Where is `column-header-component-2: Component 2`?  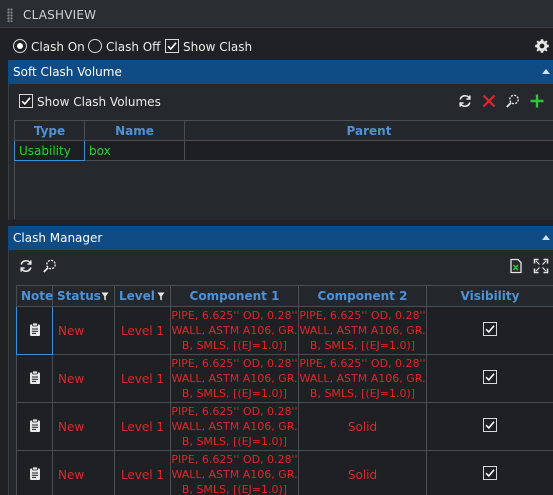 column-header-component-2: Component 2 is located at coordinates (362, 296).